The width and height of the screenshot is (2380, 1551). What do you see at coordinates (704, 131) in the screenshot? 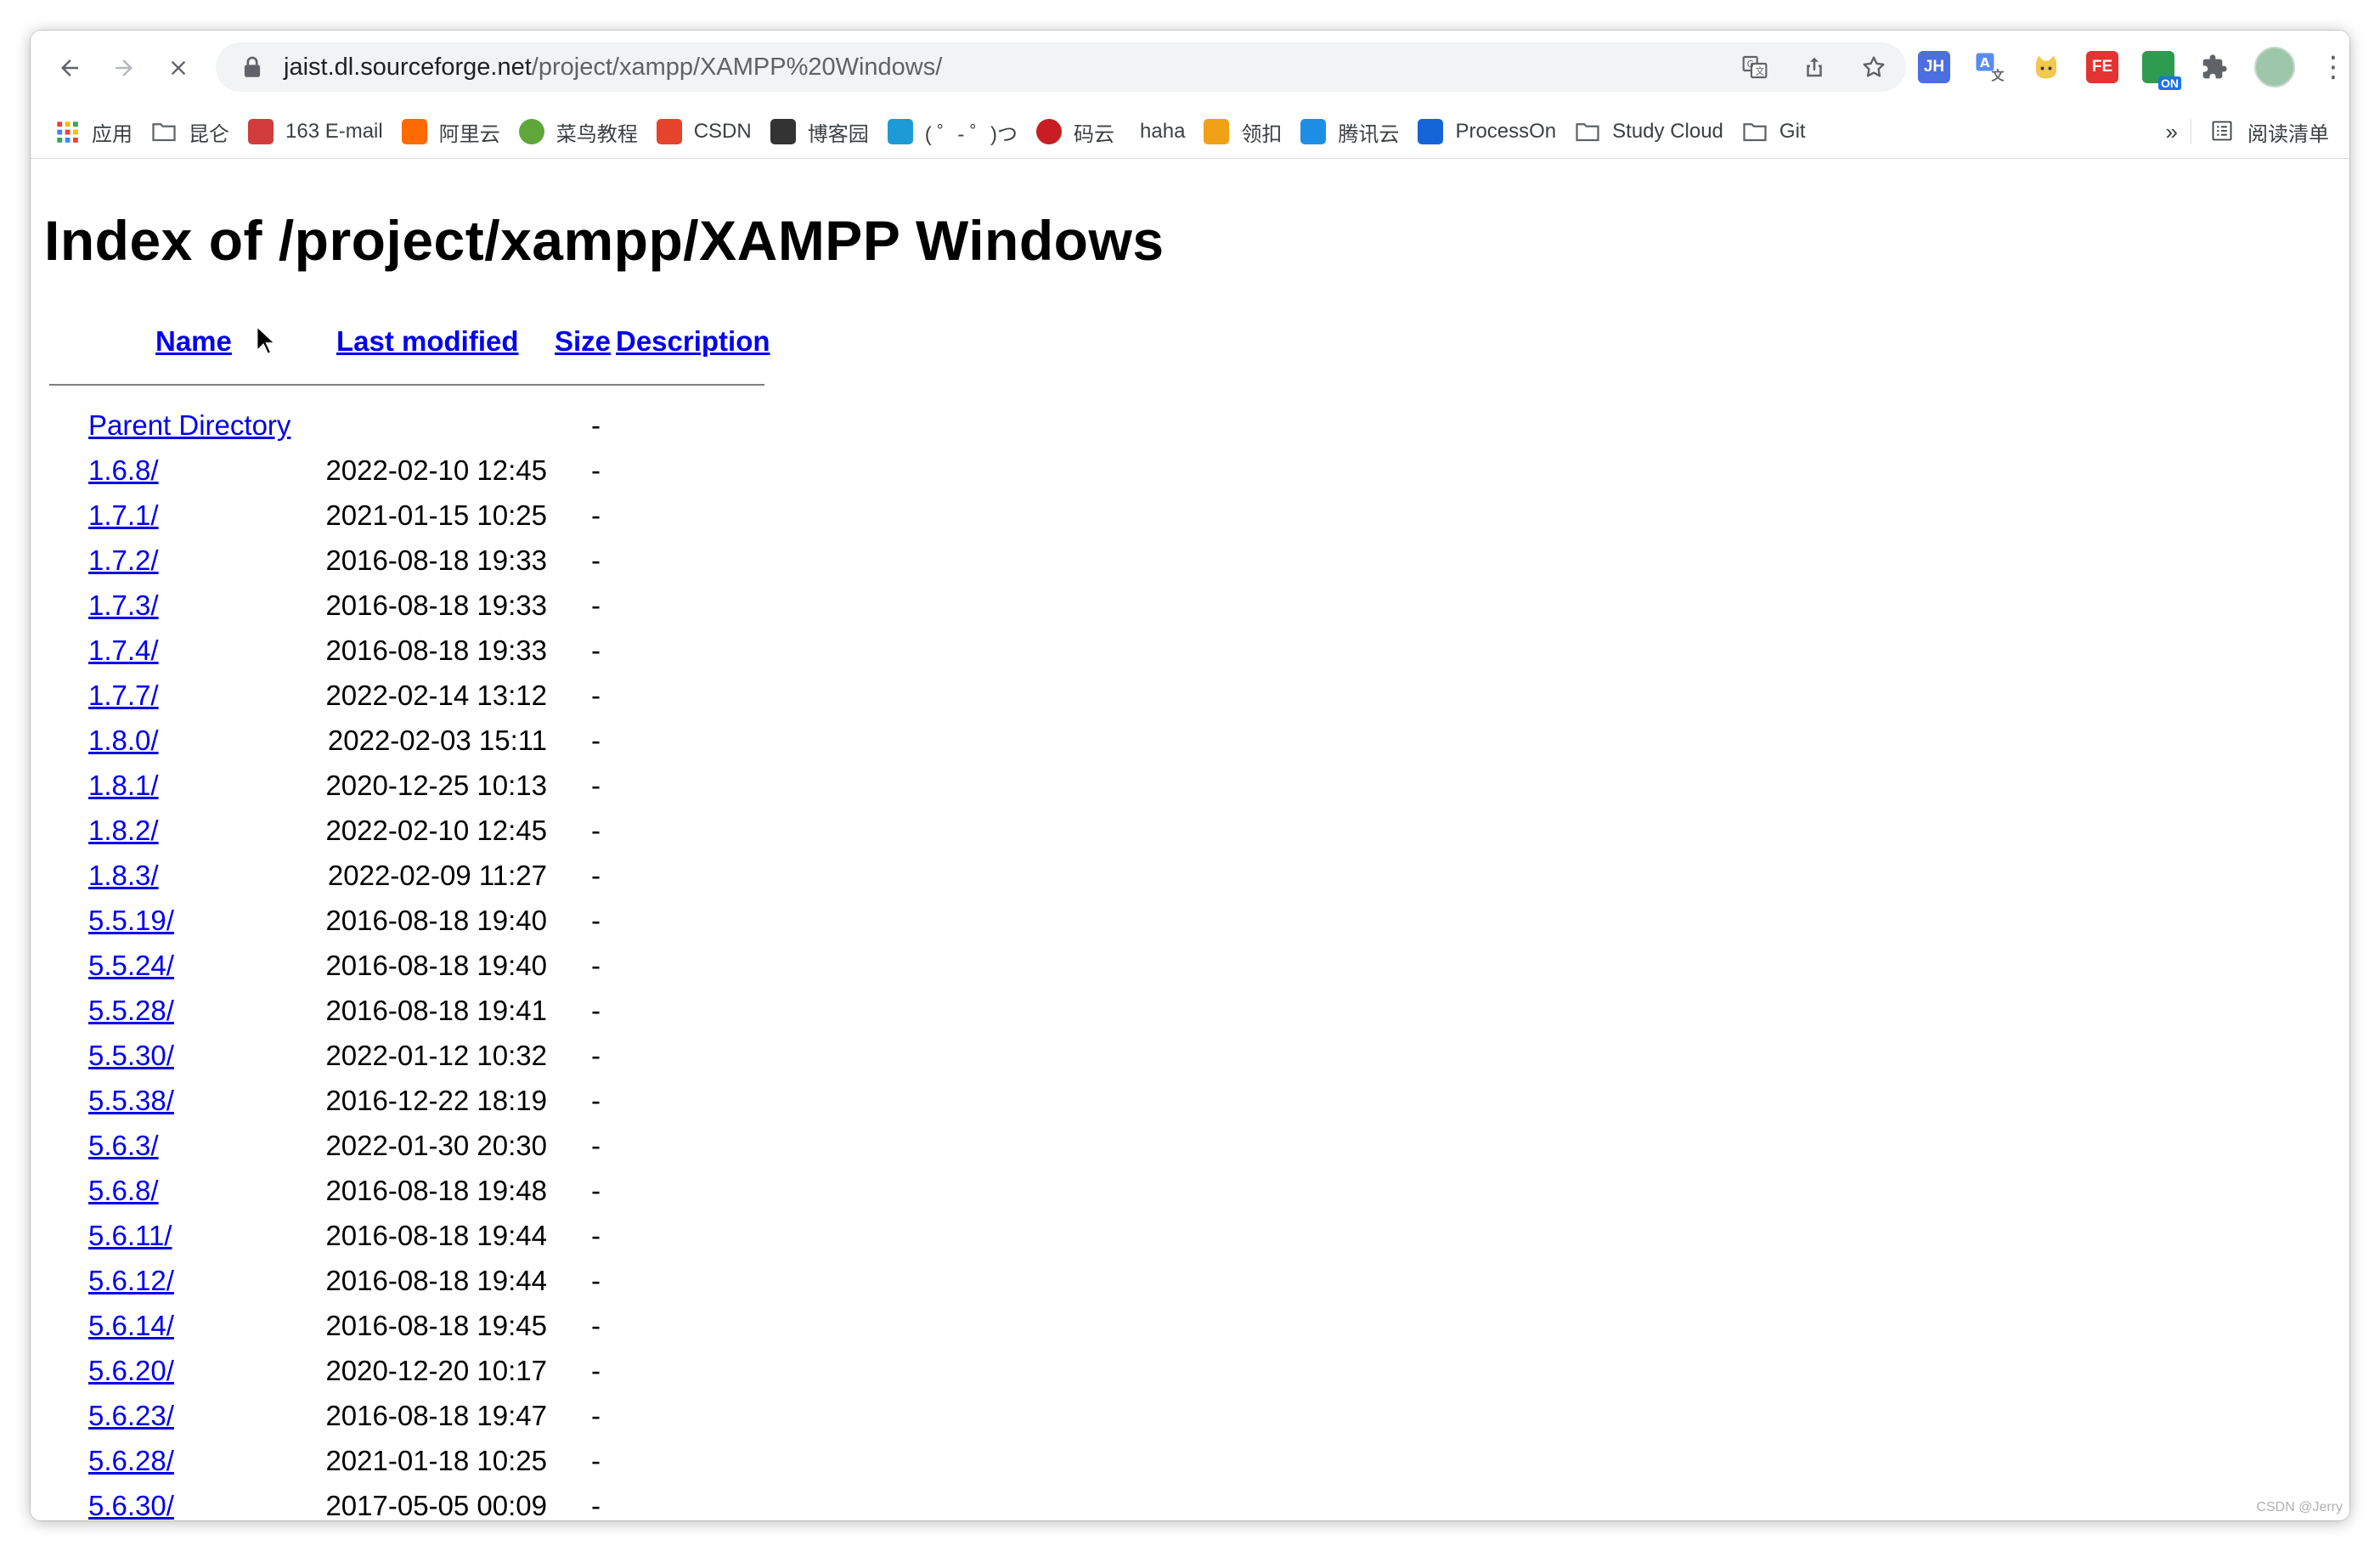
I see `bookmark-item: CSDN` at bounding box center [704, 131].